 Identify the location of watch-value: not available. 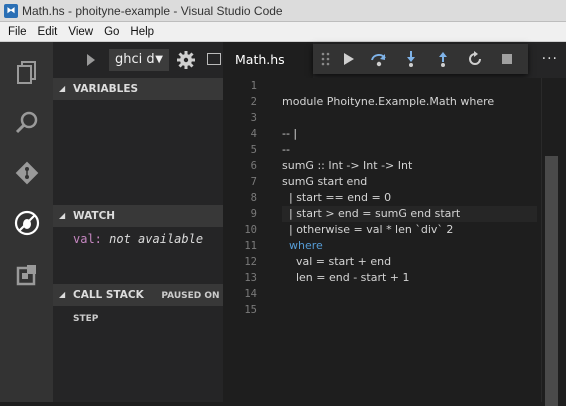
(156, 239).